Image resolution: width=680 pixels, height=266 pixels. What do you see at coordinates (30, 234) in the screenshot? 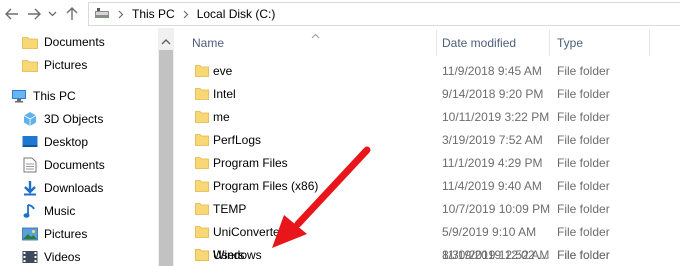
I see `pictures-icon` at bounding box center [30, 234].